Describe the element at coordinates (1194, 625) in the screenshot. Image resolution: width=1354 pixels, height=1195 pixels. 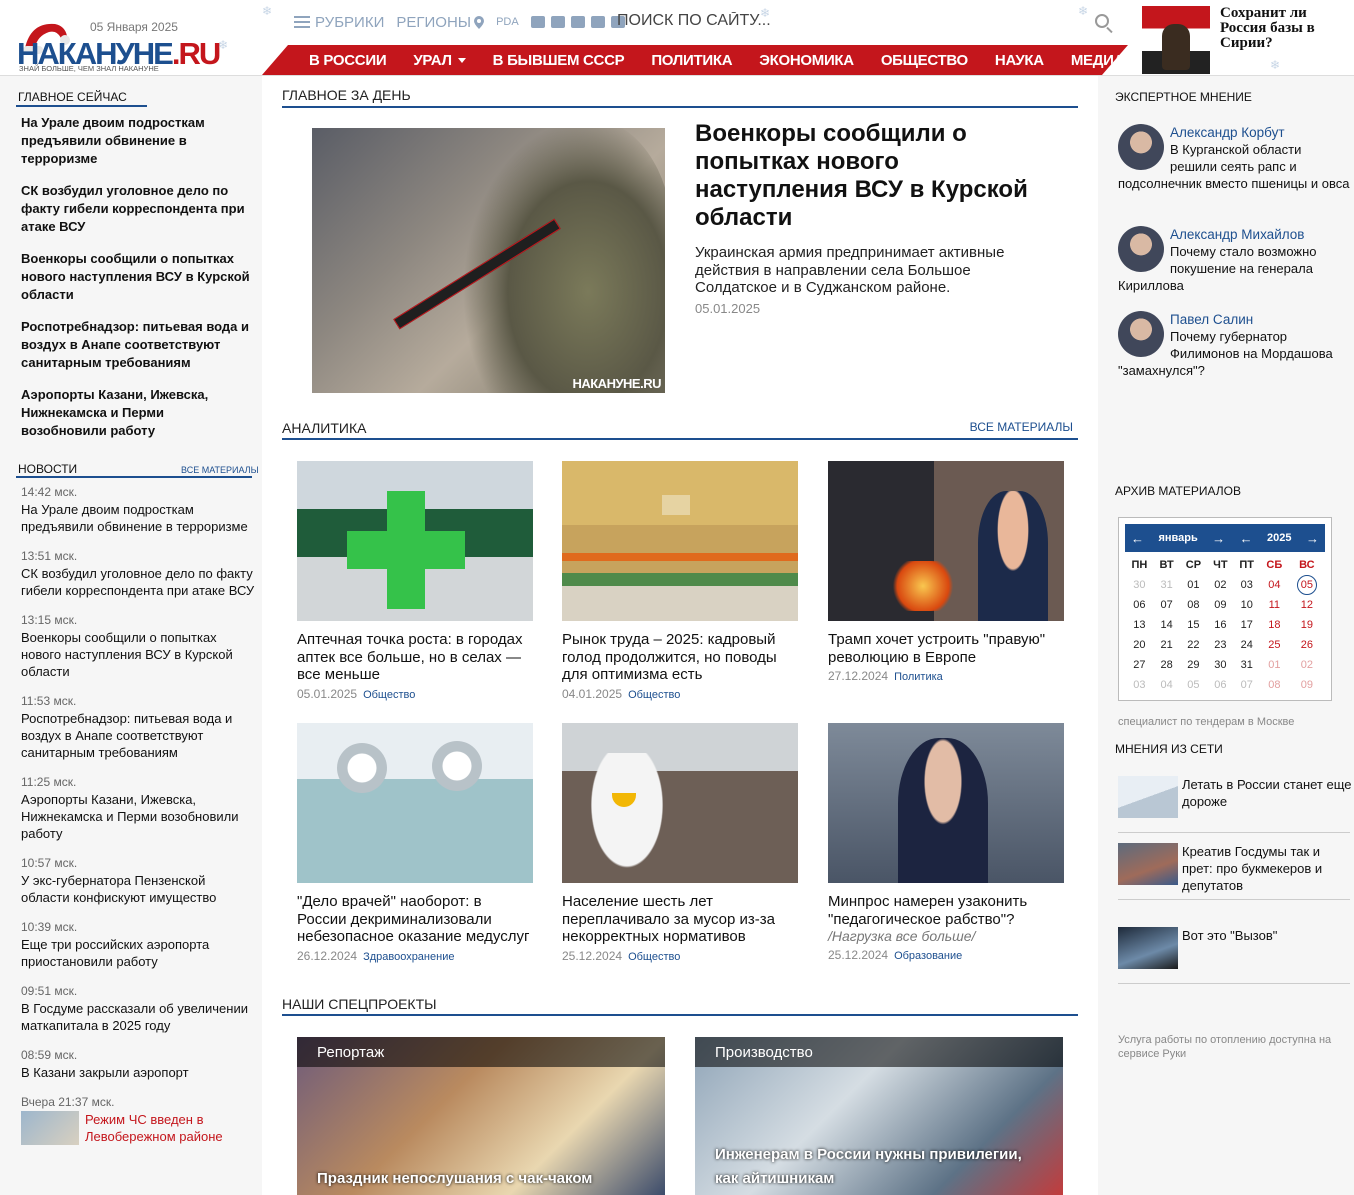
I see `calendar-day: 15` at that location.